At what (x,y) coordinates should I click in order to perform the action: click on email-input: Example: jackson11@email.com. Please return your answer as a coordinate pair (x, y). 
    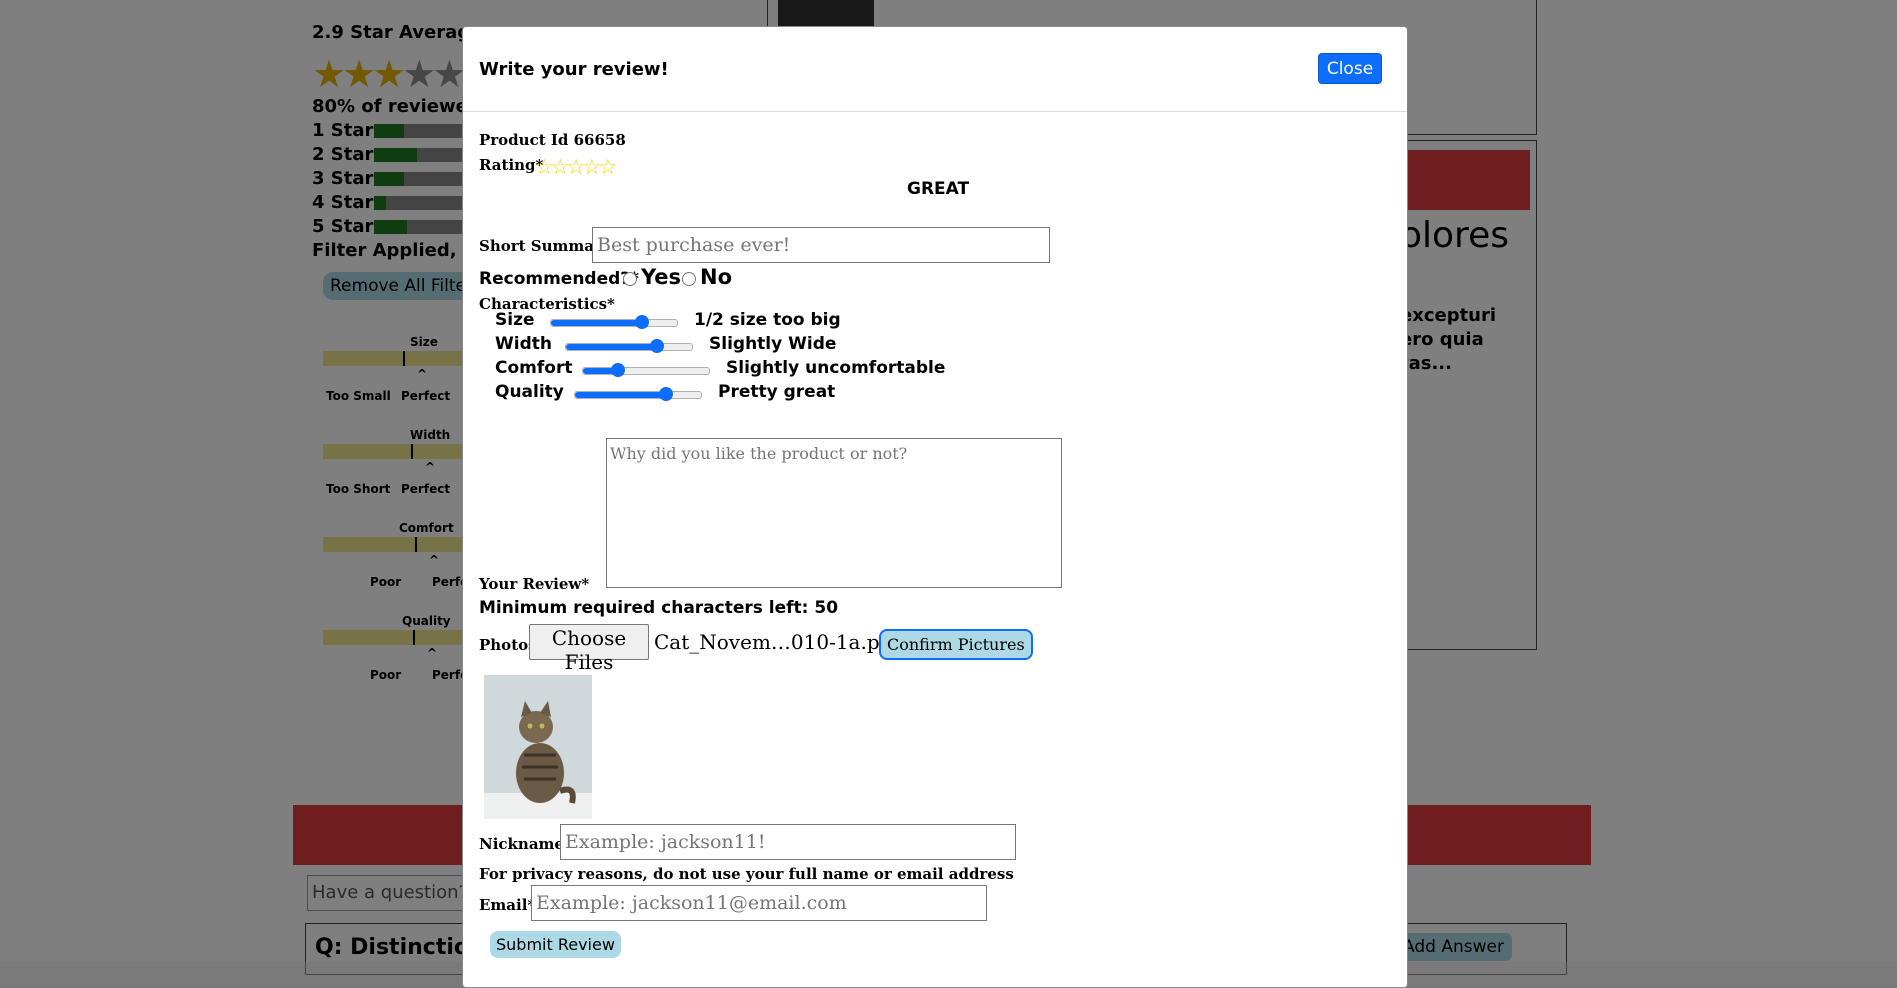
    Looking at the image, I should click on (759, 903).